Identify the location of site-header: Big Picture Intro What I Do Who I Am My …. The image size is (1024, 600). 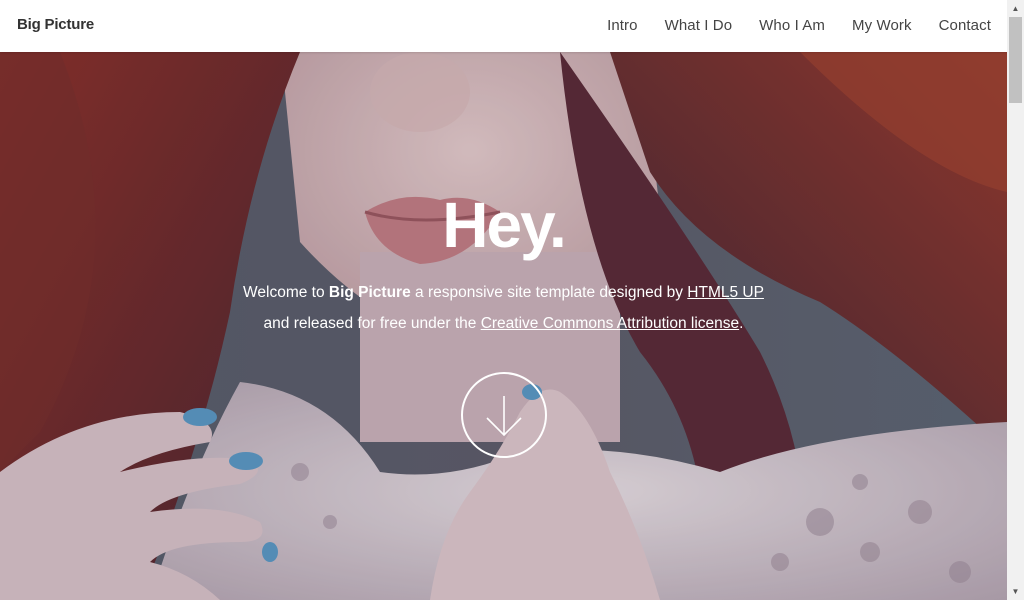
(503, 26).